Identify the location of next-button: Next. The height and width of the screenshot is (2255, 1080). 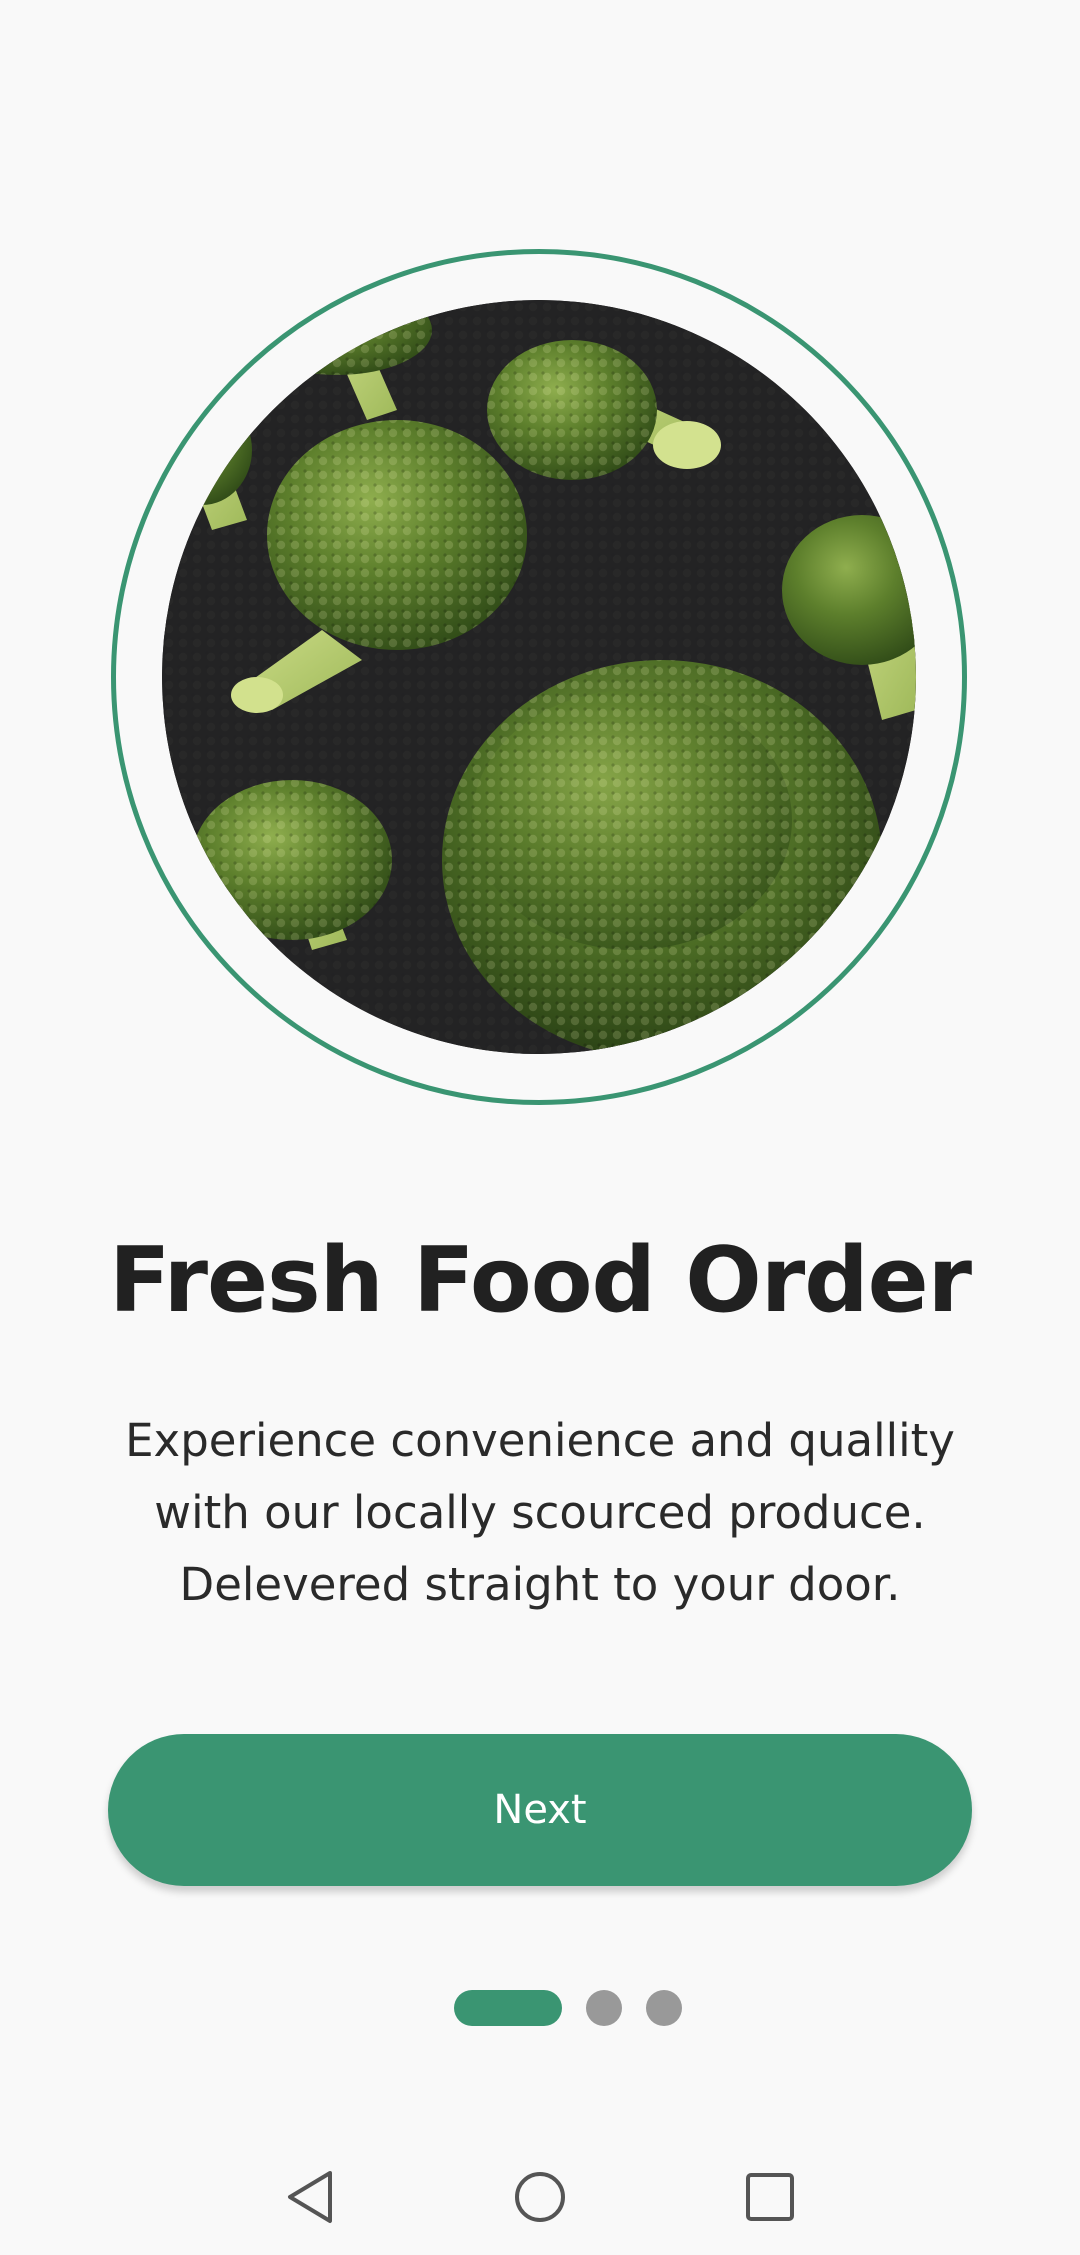
(540, 1810).